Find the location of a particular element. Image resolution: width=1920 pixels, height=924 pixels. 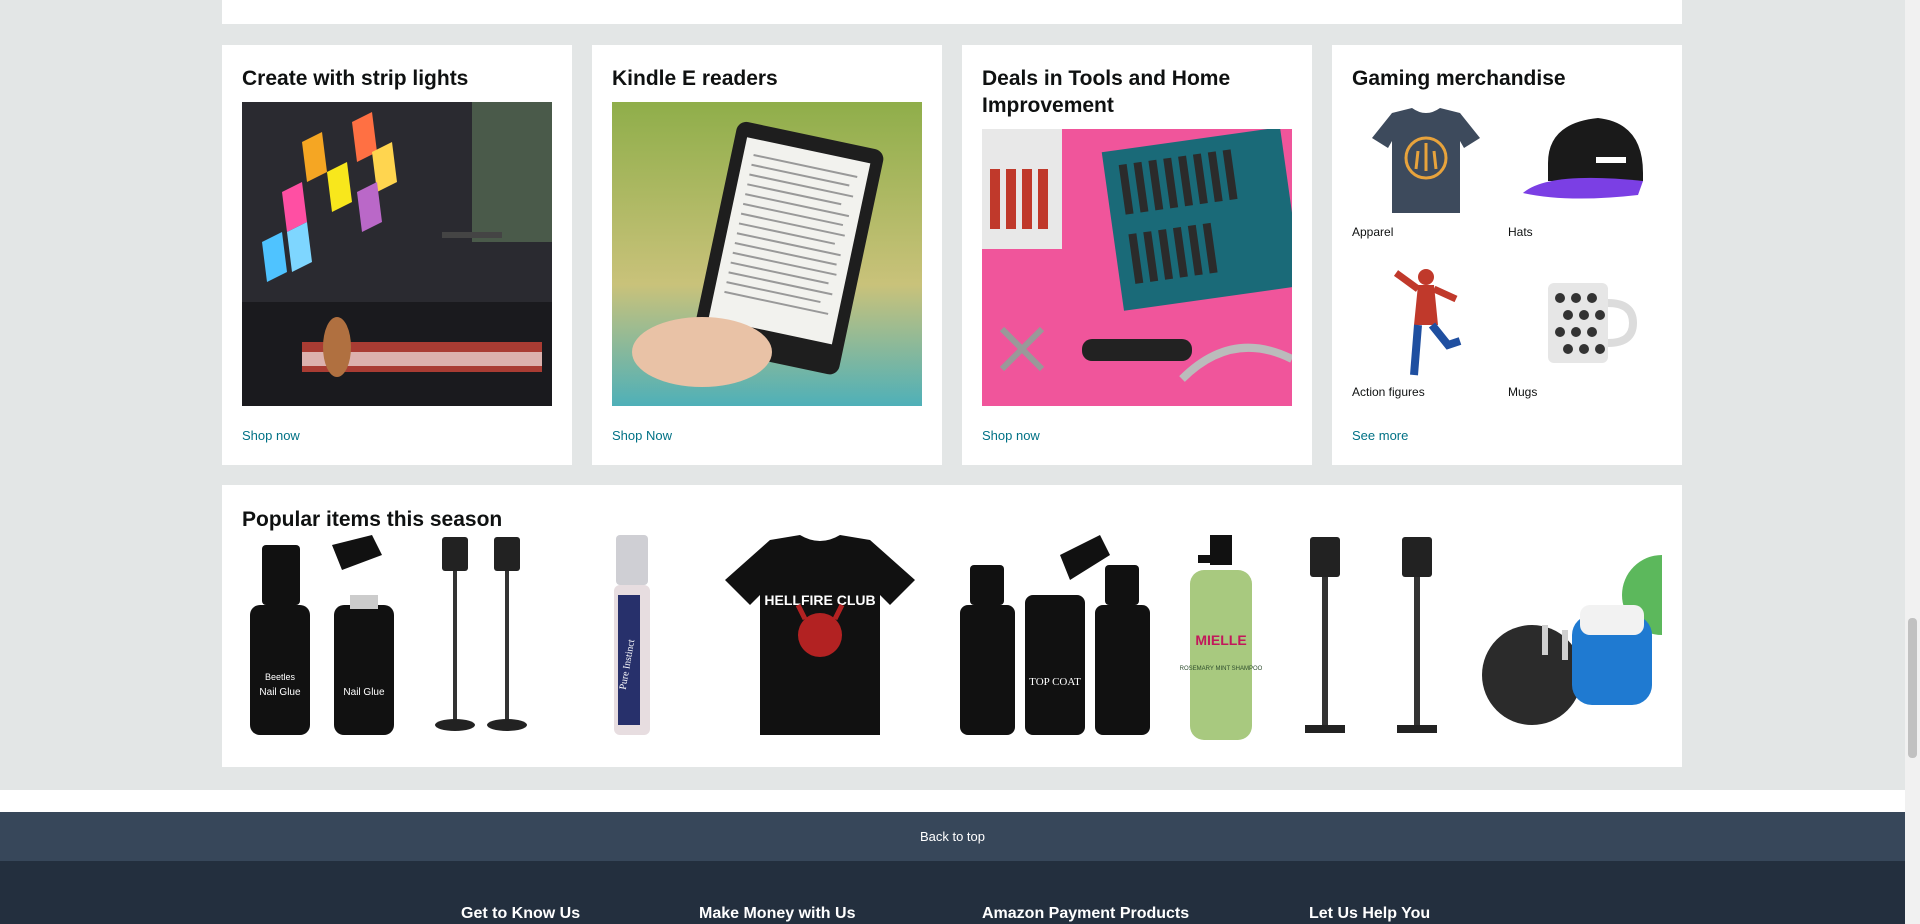

hats-label: Hats is located at coordinates (1520, 232).